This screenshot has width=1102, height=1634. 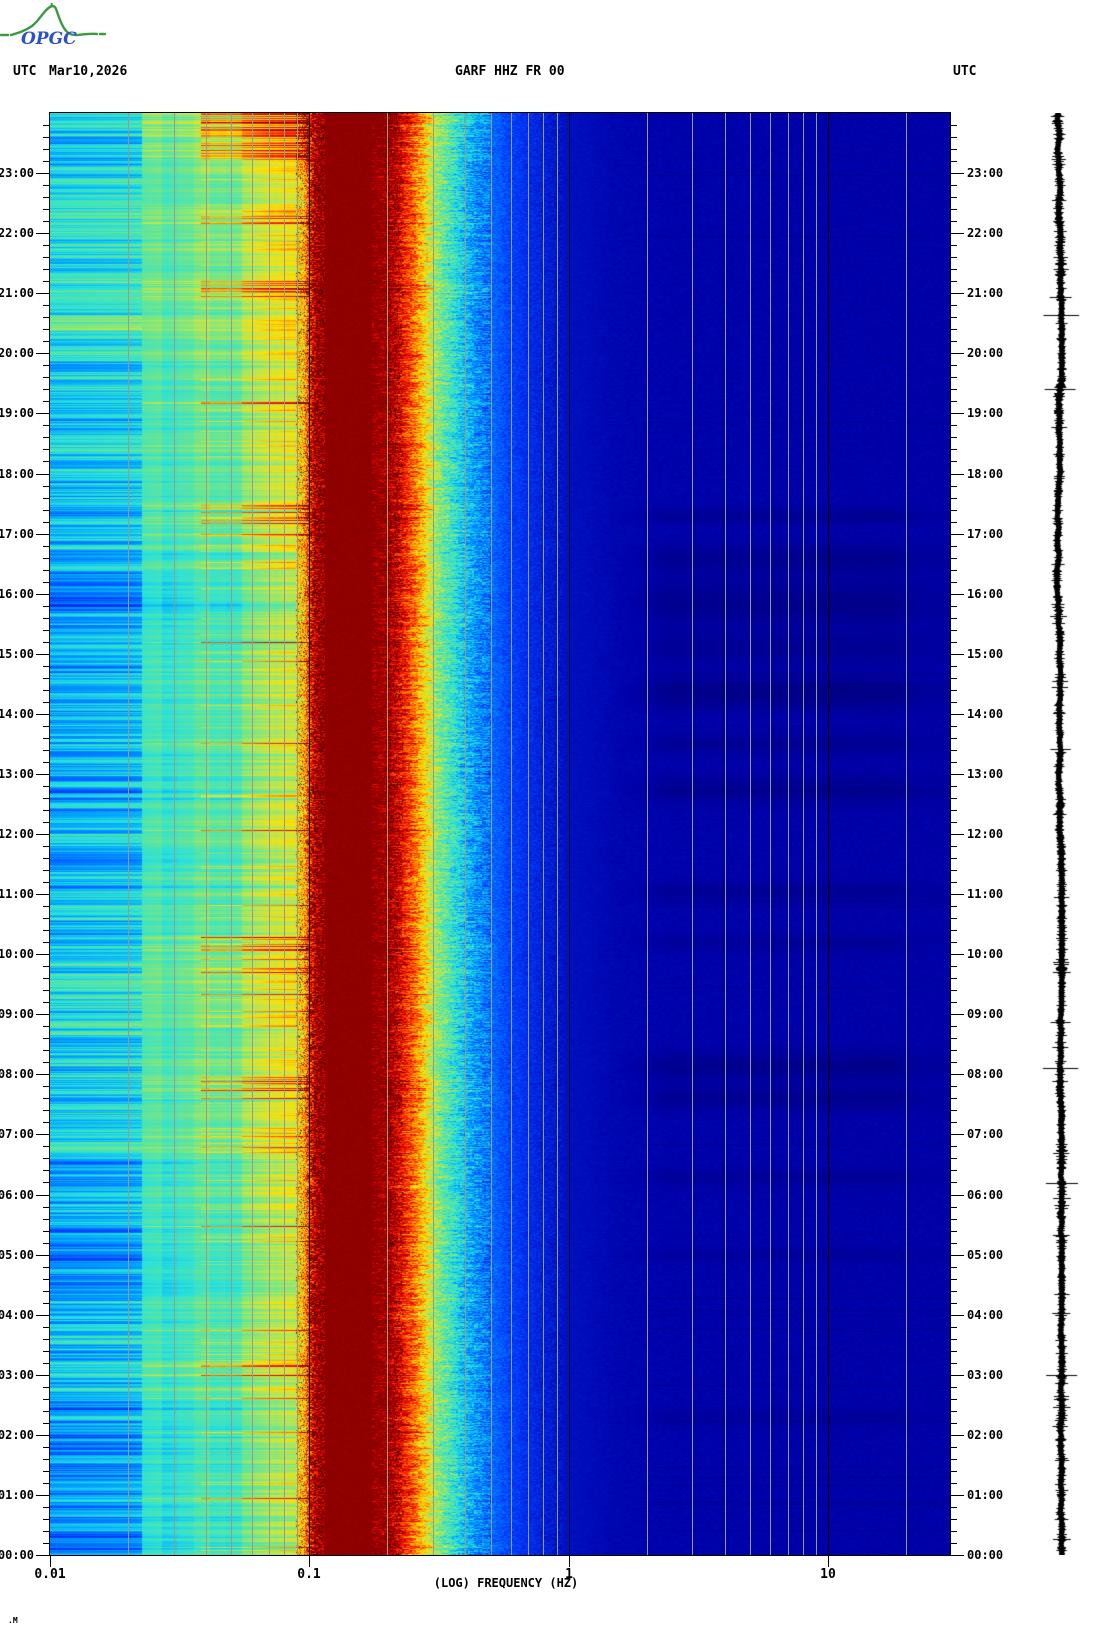 I want to click on y-tick-label-right: 09:00, so click(x=985, y=1014).